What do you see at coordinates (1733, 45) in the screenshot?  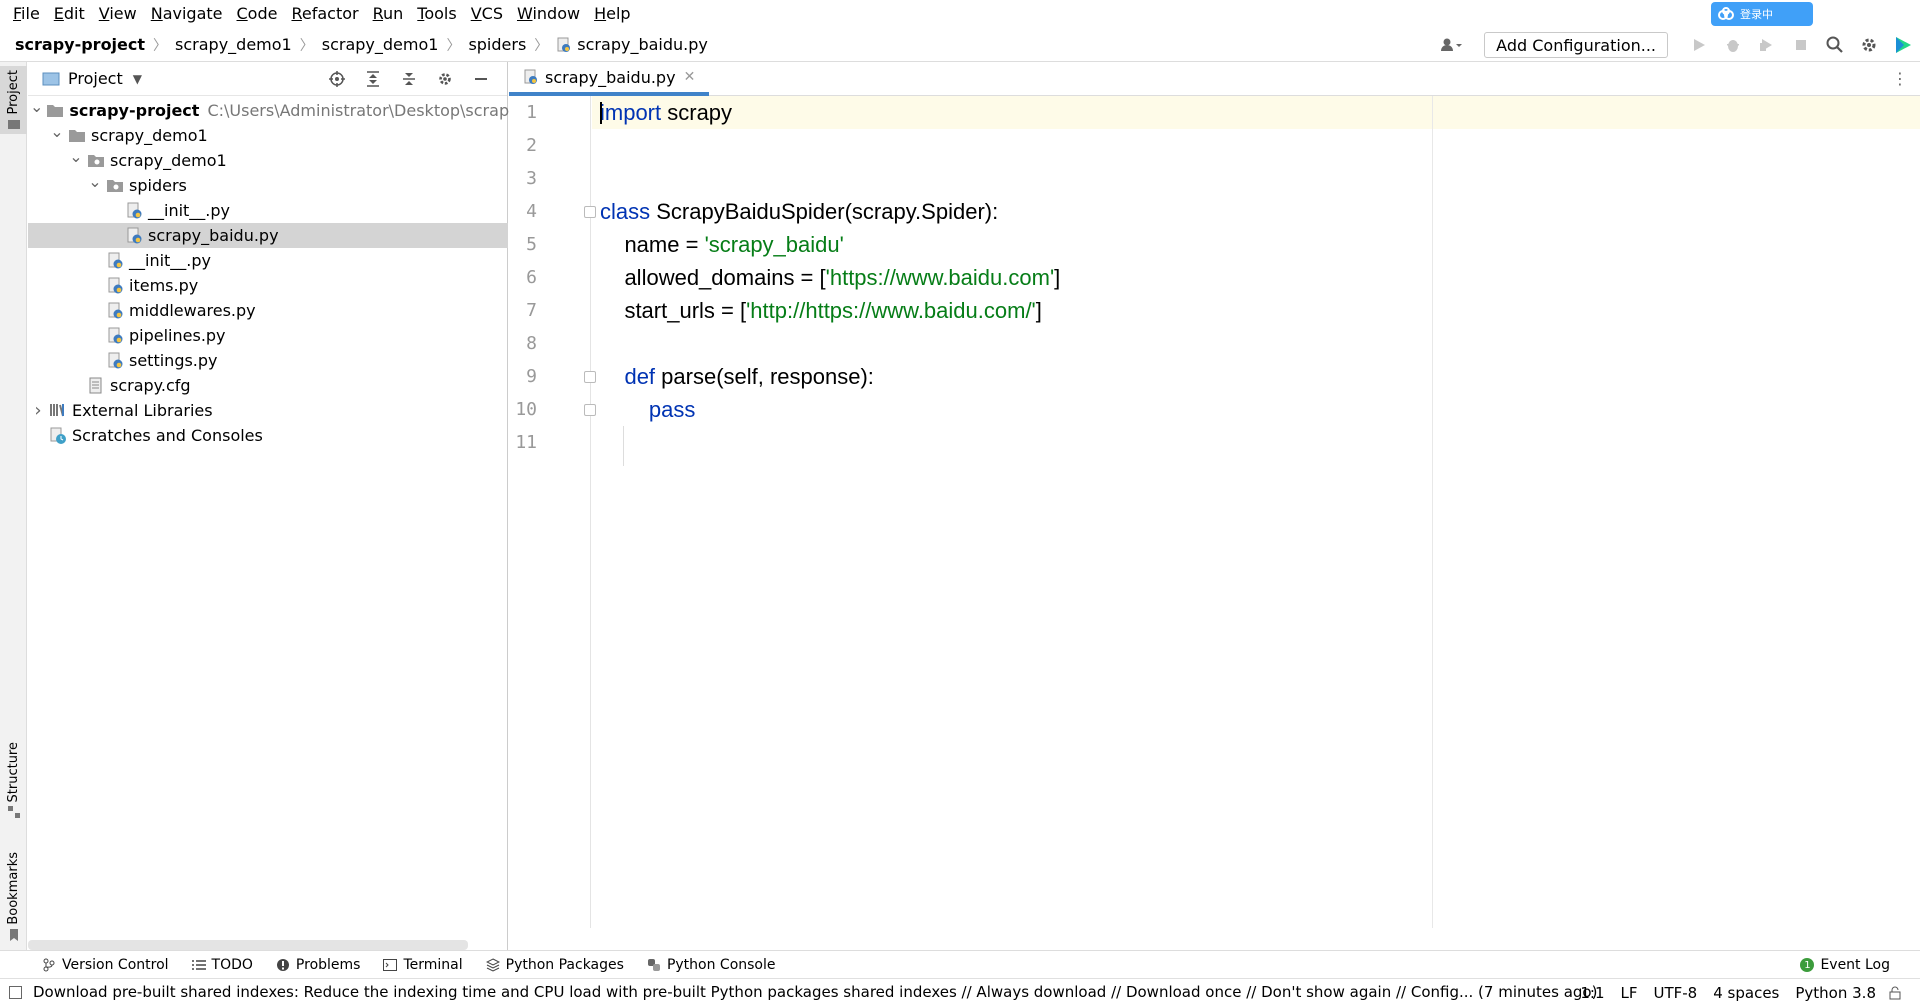 I see `debug-icon` at bounding box center [1733, 45].